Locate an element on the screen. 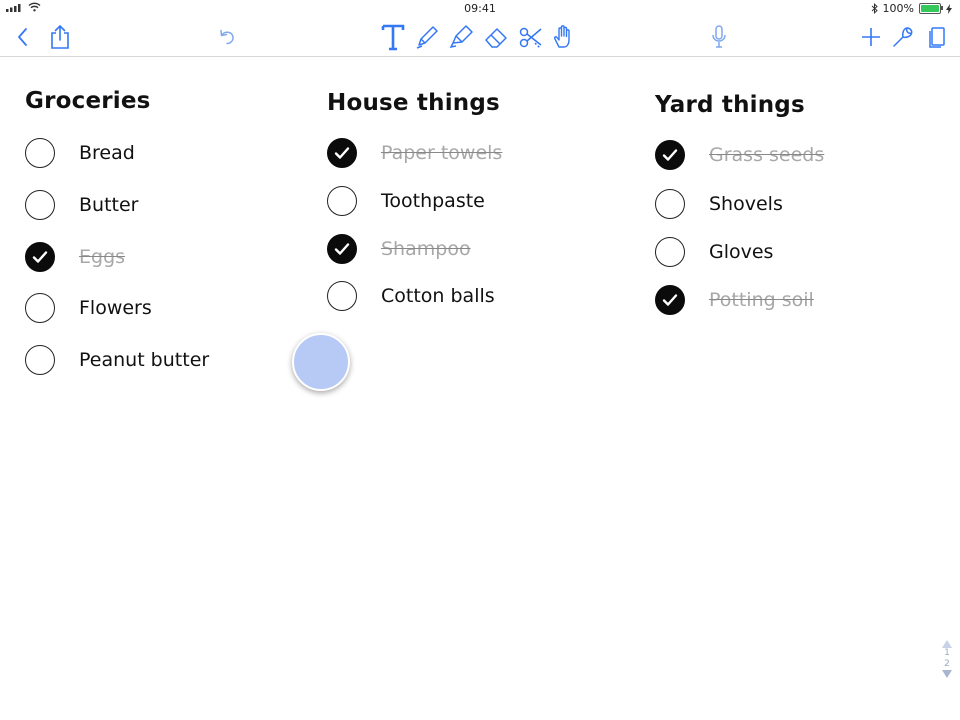 The width and height of the screenshot is (960, 720). list-item: Peanut butter is located at coordinates (117, 360).